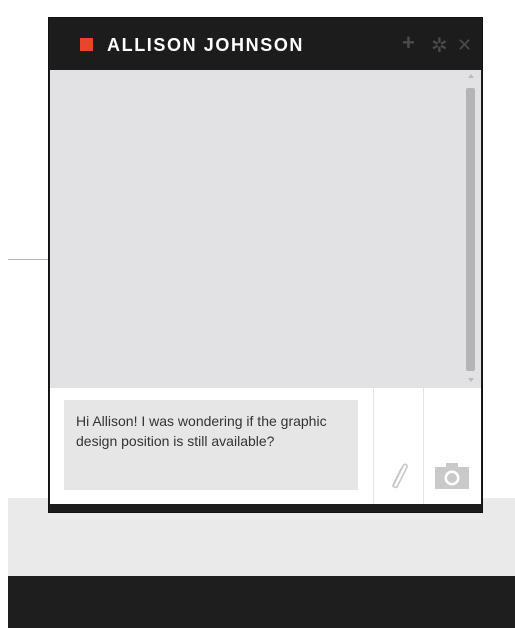  I want to click on attach-button, so click(398, 446).